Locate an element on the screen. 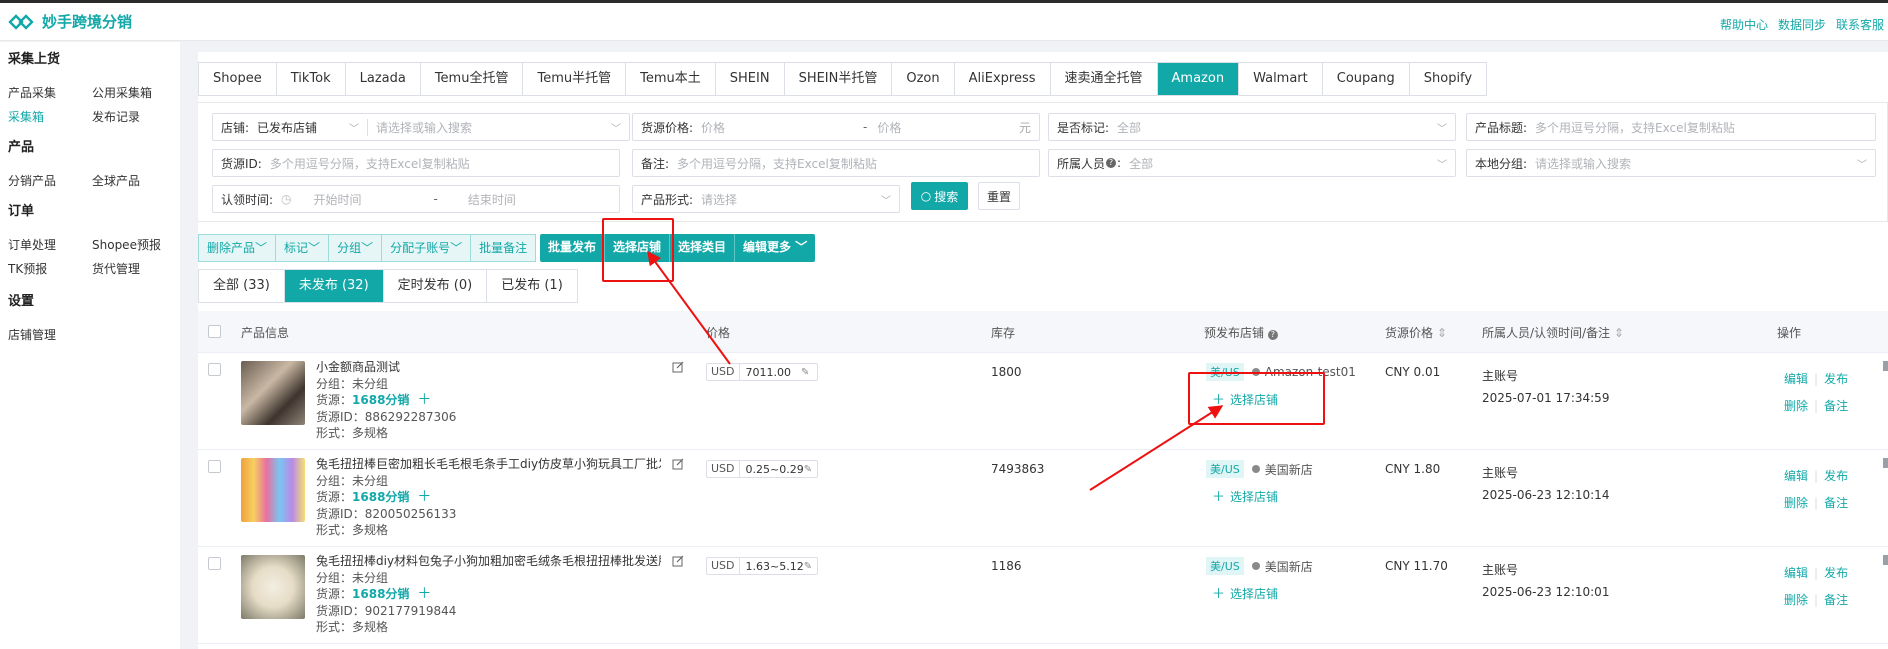  tab-all: 全部 (33) is located at coordinates (242, 286).